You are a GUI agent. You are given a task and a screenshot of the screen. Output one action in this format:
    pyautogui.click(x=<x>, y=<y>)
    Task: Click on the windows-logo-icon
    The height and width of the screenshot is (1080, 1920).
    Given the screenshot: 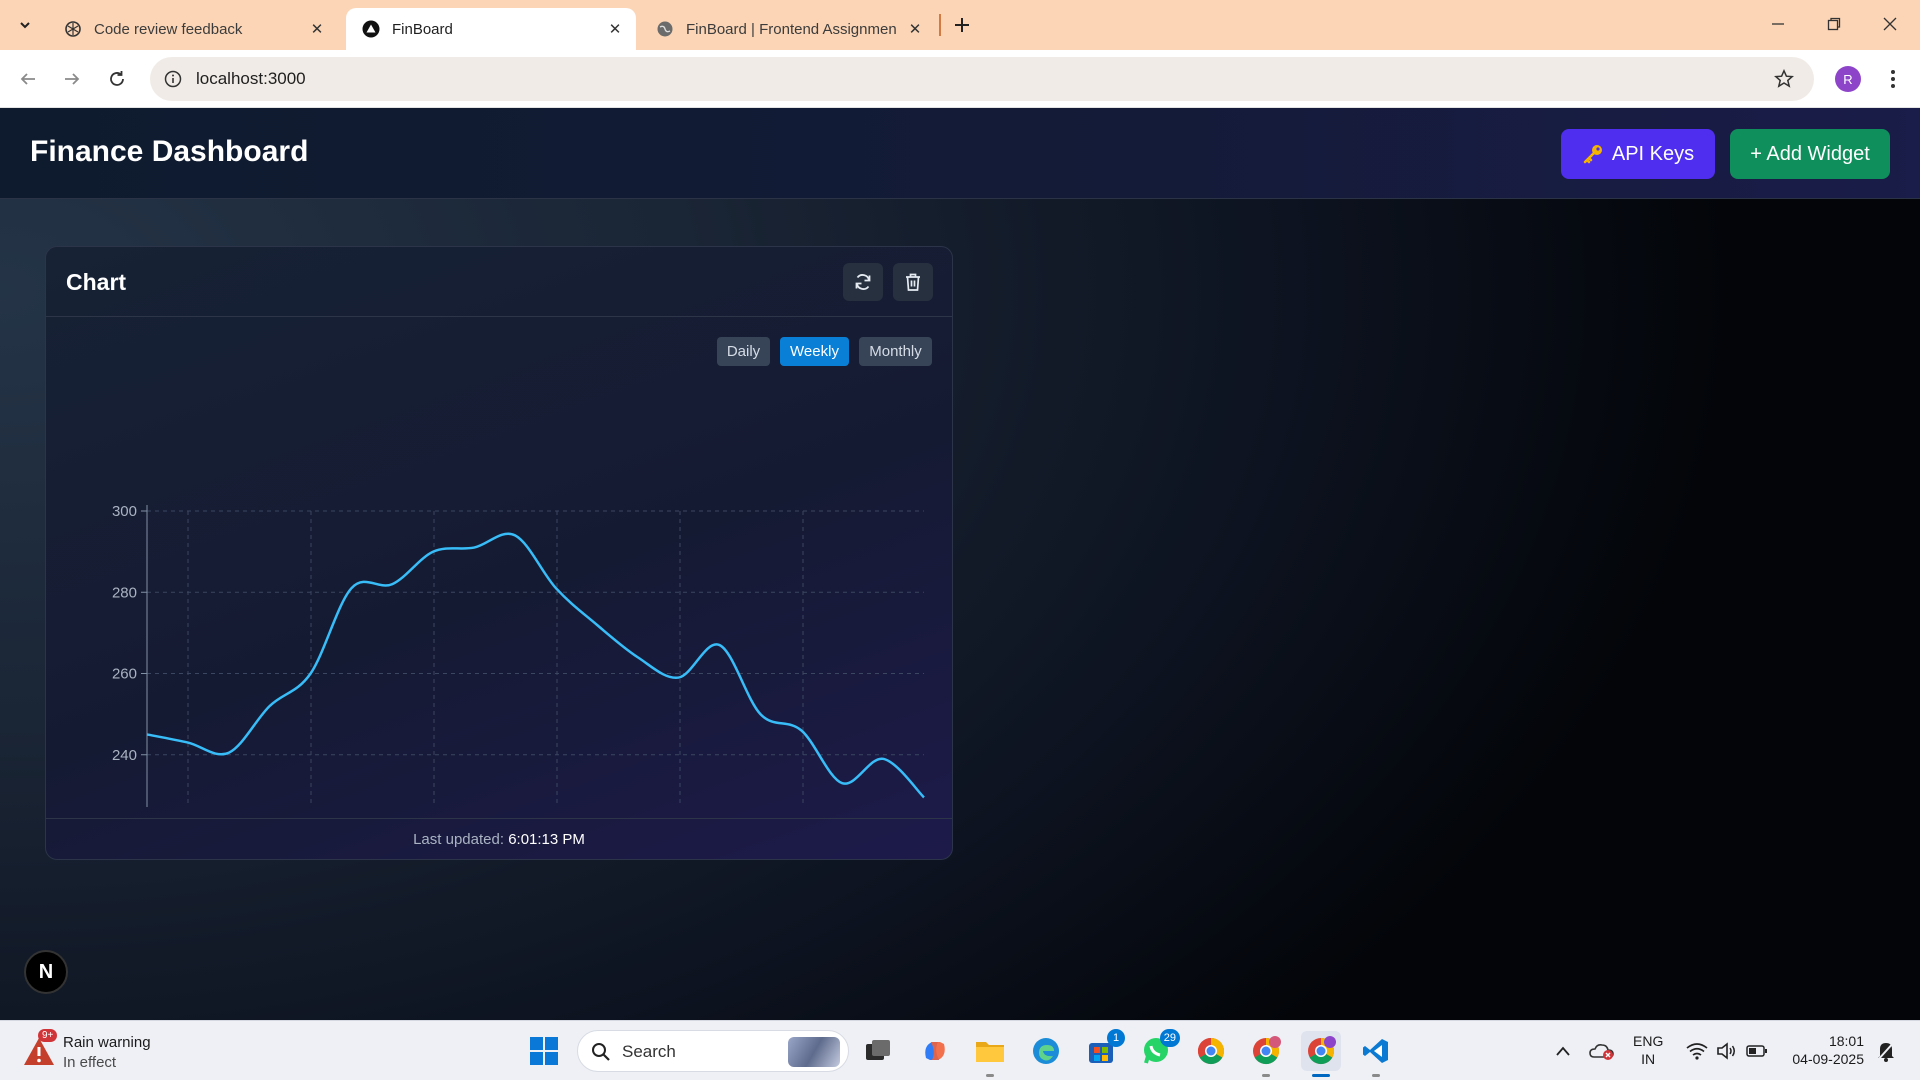 What is the action you would take?
    pyautogui.click(x=544, y=1051)
    